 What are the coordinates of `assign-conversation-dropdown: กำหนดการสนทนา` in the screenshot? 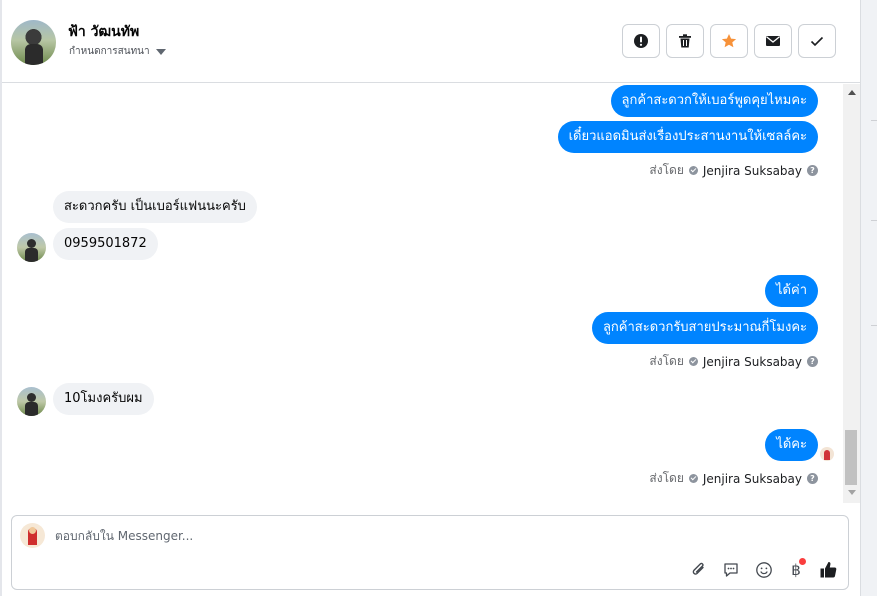 It's located at (117, 51).